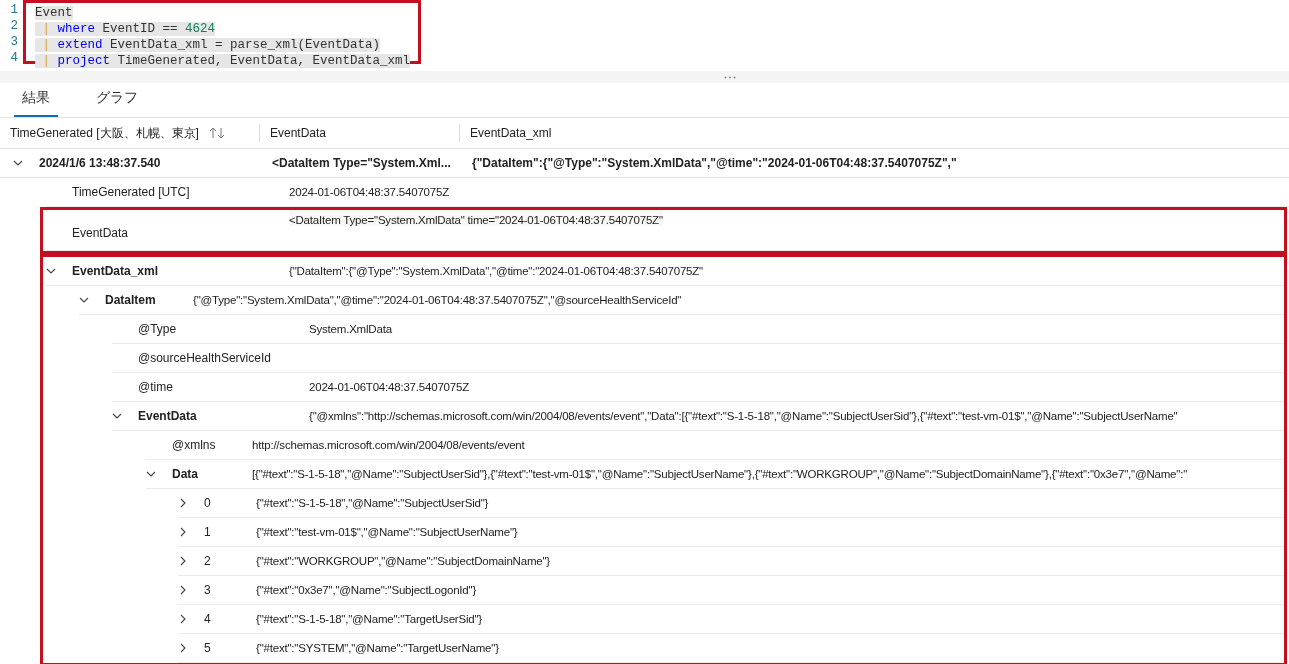 This screenshot has height=664, width=1289. What do you see at coordinates (205, 358) in the screenshot?
I see `field-name: @sourceHealthServiceId` at bounding box center [205, 358].